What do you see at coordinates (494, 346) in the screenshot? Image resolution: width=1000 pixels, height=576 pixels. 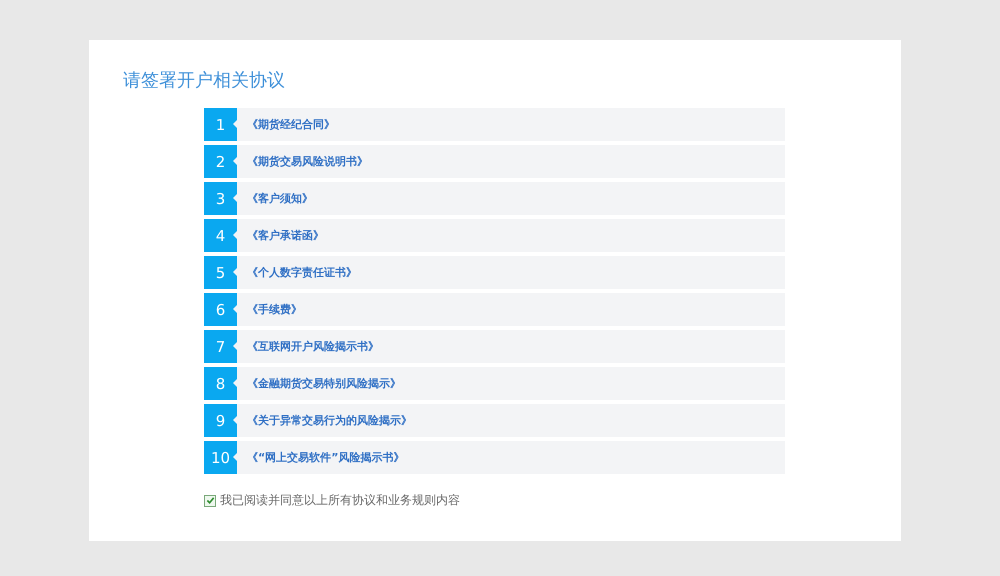 I see `agreement-item: 7 《互联网开户风险揭示书》` at bounding box center [494, 346].